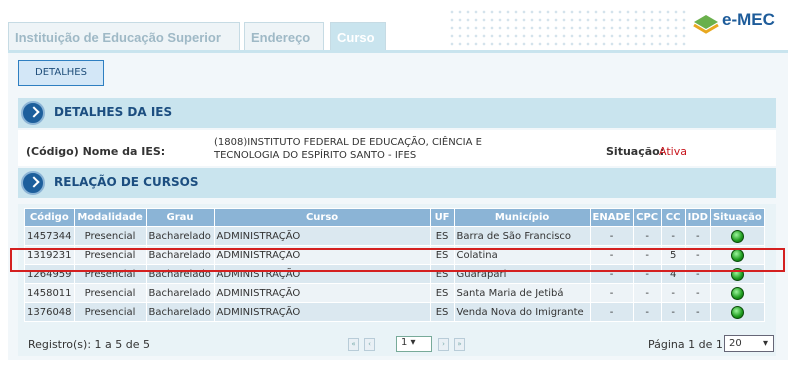 This screenshot has height=370, width=794. What do you see at coordinates (49, 274) in the screenshot?
I see `cell-codigo: 1264959` at bounding box center [49, 274].